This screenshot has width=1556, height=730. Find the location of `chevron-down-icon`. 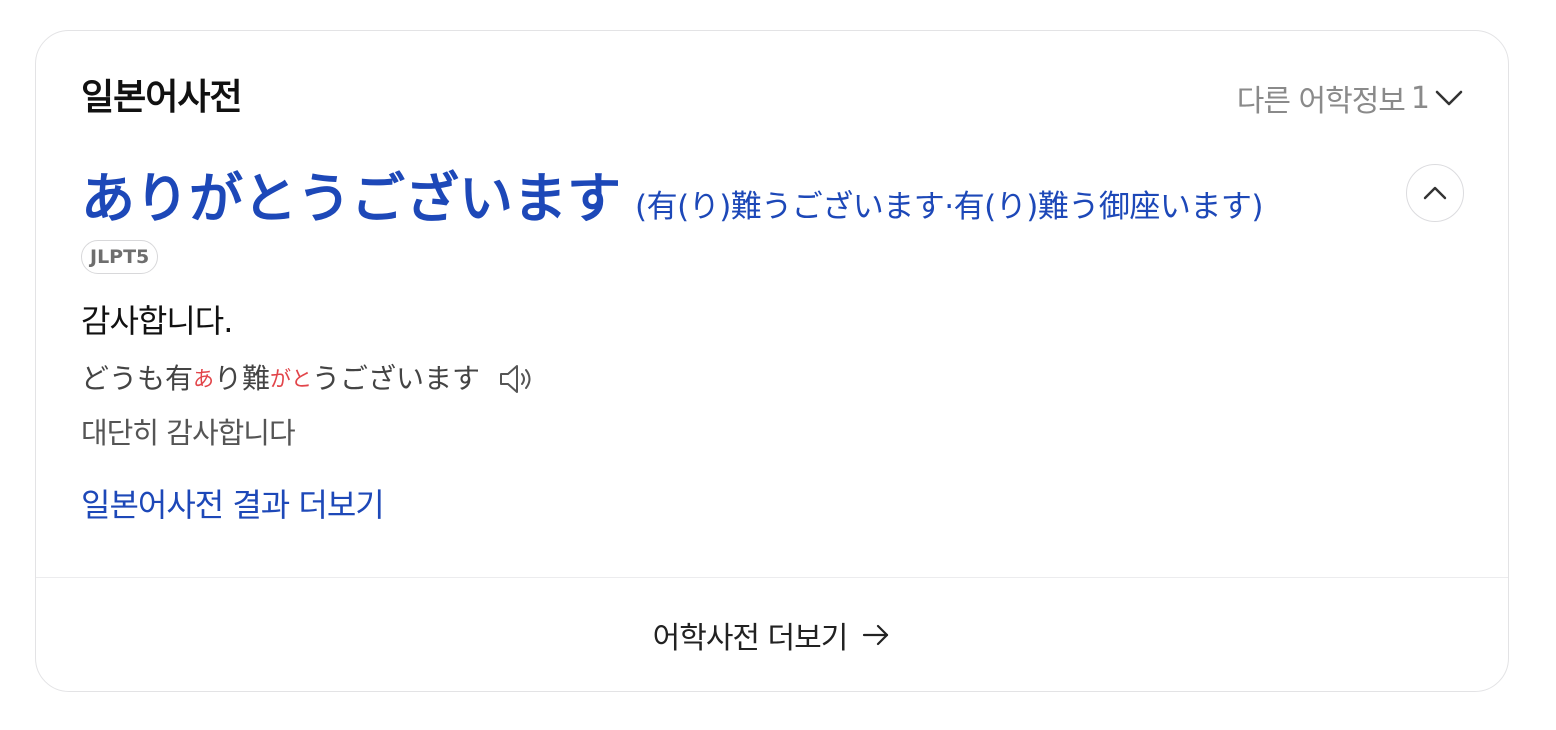

chevron-down-icon is located at coordinates (1449, 98).